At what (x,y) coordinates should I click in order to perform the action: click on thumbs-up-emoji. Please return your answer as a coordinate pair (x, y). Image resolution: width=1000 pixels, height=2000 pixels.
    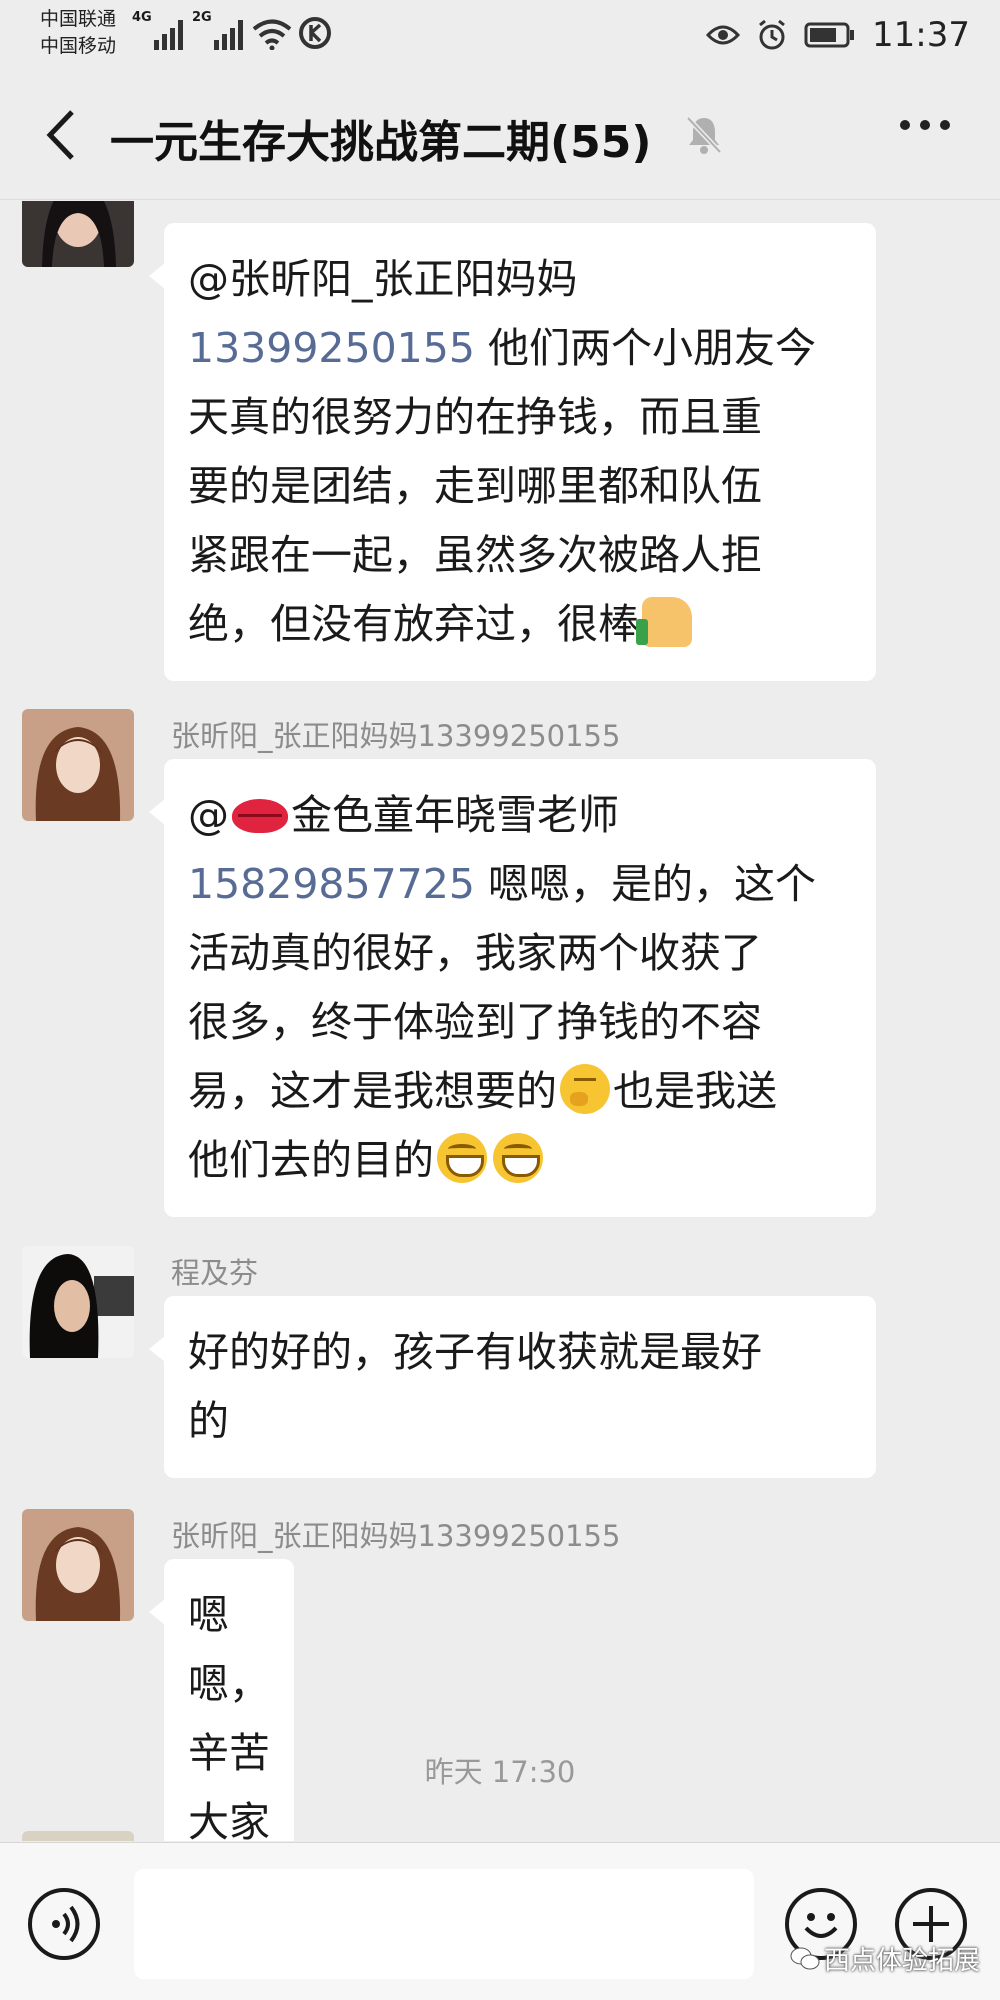
    Looking at the image, I should click on (664, 622).